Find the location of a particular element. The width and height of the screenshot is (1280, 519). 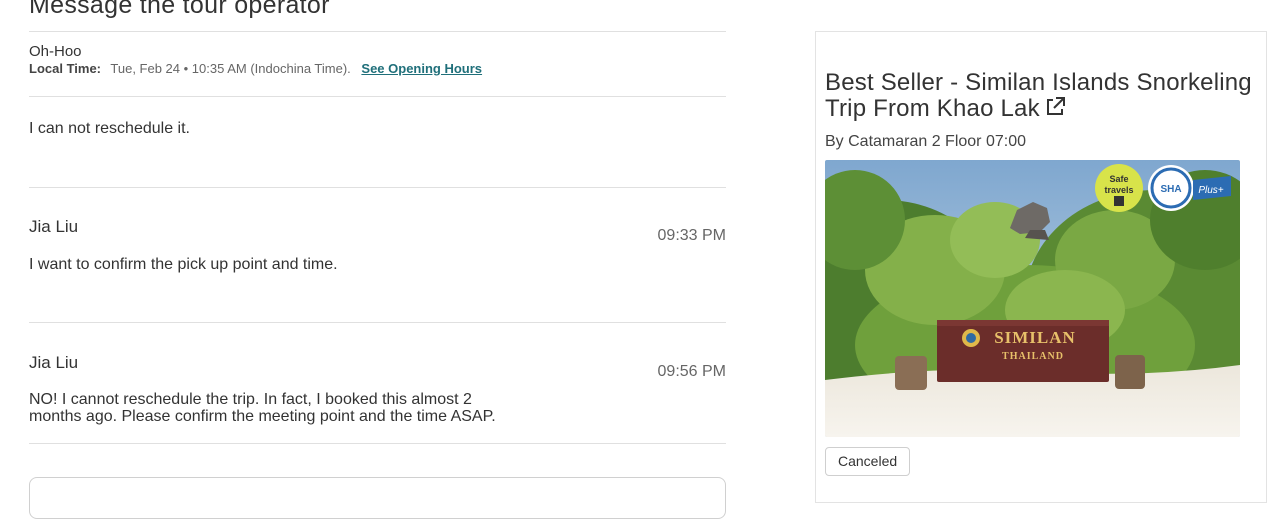

external-link-icon is located at coordinates (1055, 107).